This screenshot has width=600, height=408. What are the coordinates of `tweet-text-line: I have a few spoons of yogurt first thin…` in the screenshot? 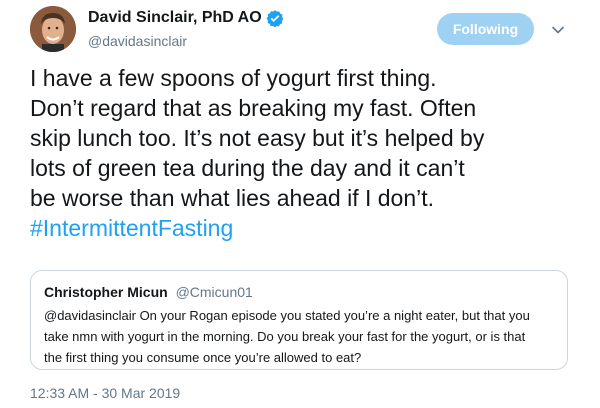 It's located at (233, 78).